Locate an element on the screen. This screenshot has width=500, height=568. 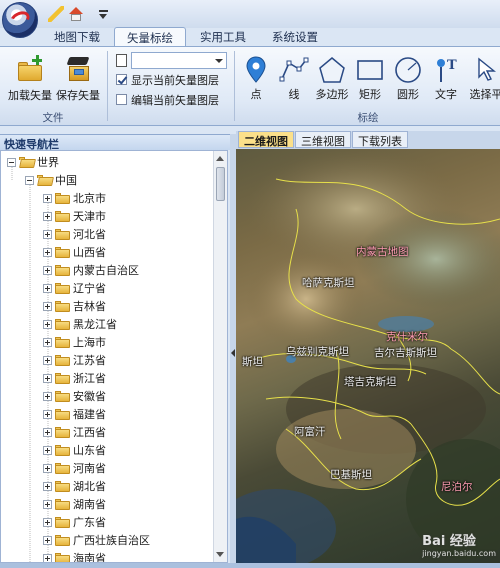
map-label: 斯坦 is located at coordinates (252, 362).